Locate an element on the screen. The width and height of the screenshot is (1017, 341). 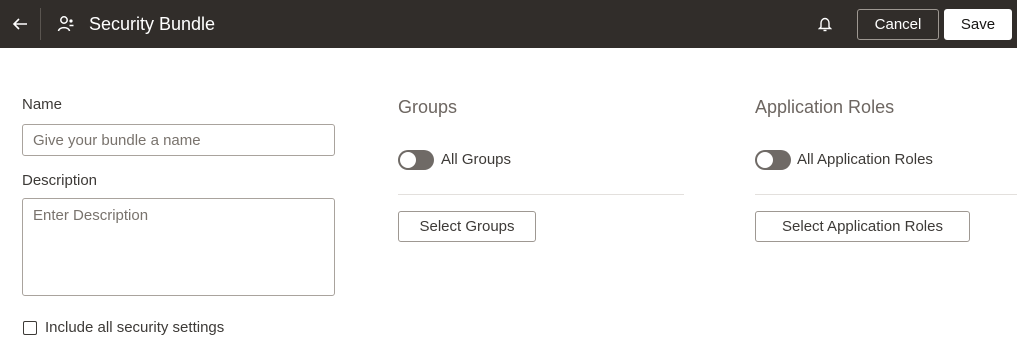
back-button is located at coordinates (20, 24).